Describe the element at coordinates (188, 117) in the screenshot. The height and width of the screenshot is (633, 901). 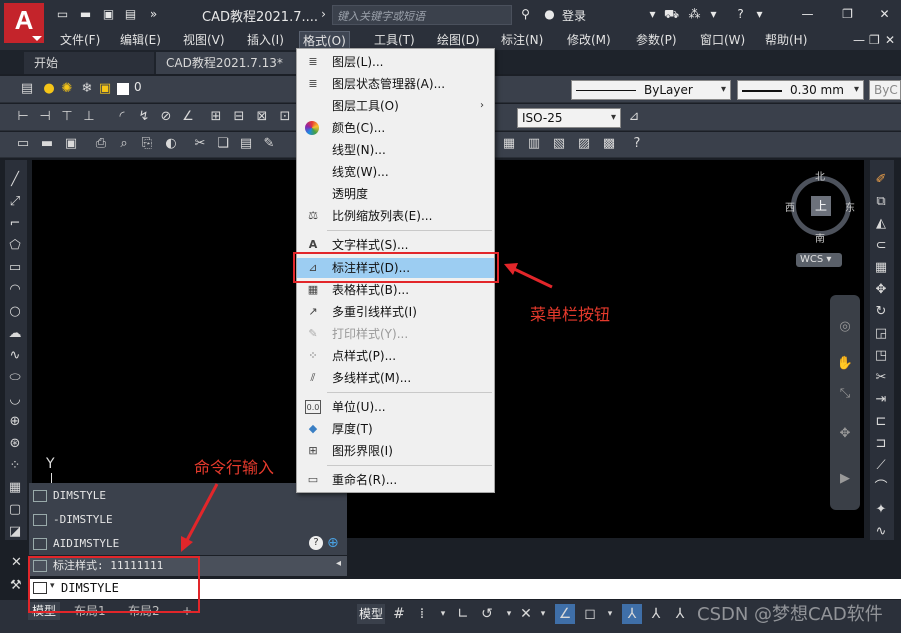
I see `angular-dim-icon: ∠` at that location.